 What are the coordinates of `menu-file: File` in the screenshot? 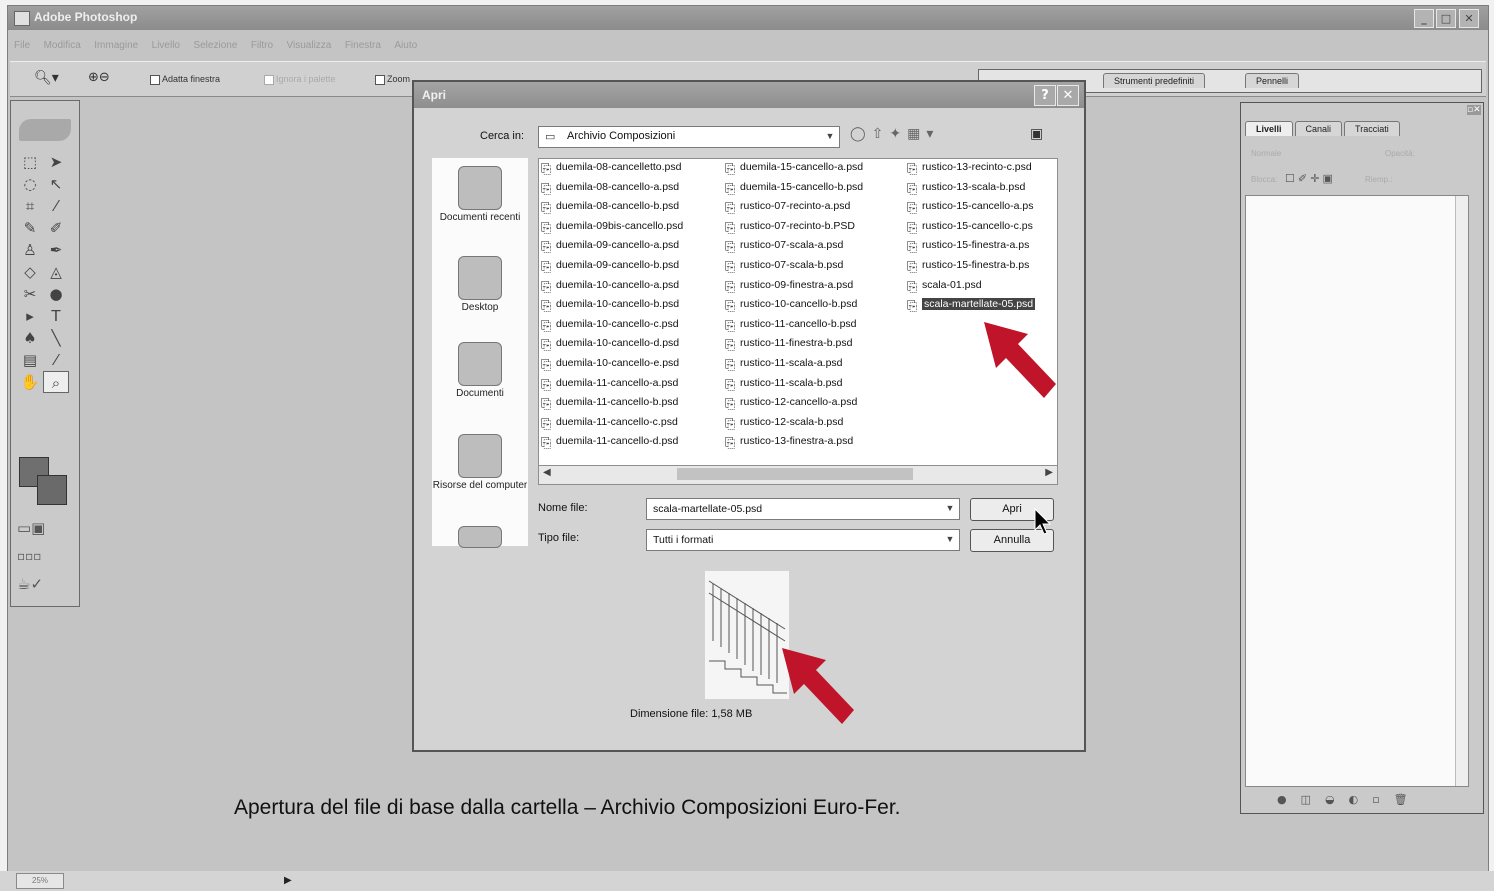 It's located at (22, 45).